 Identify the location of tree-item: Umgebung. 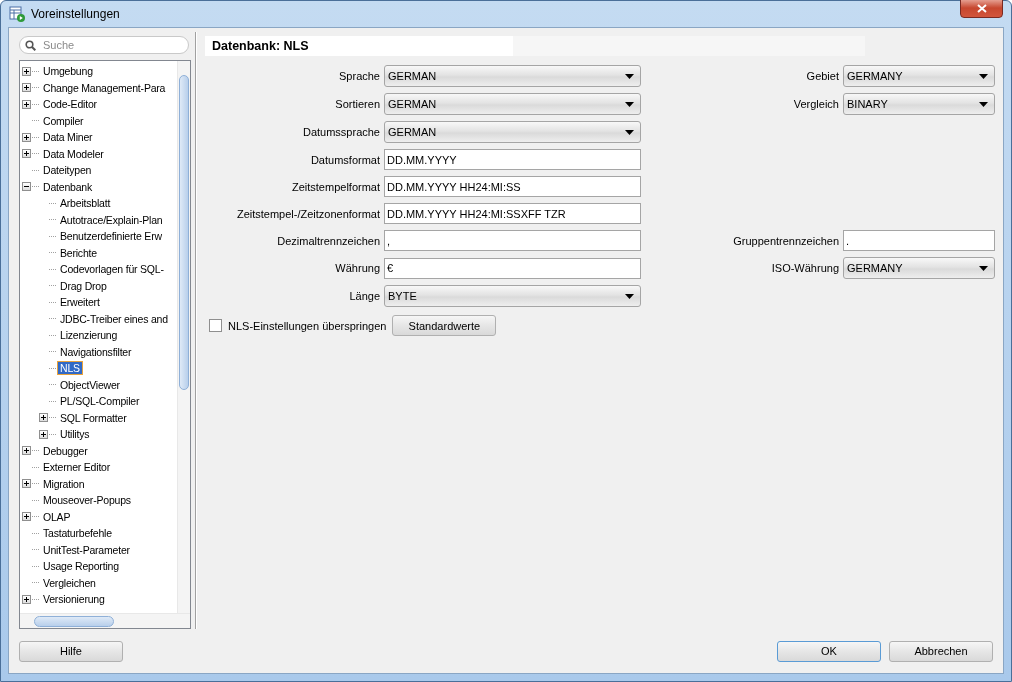
(68, 71).